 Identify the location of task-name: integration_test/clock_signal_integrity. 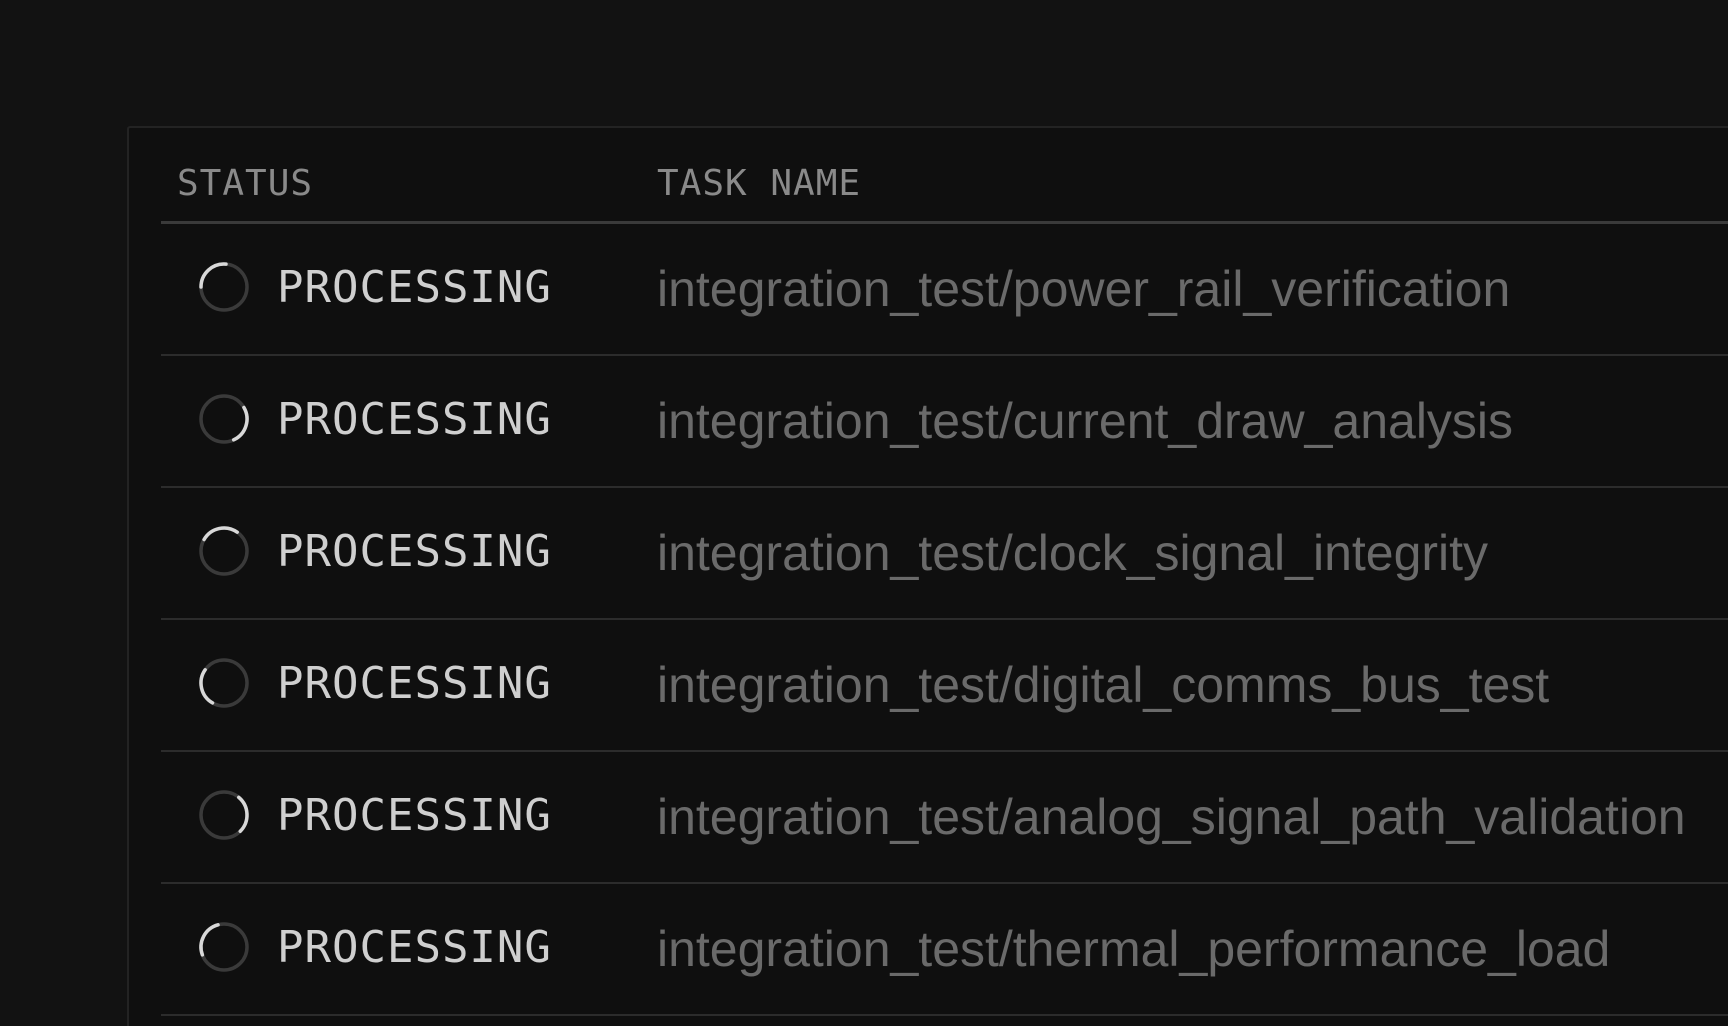
(1073, 553).